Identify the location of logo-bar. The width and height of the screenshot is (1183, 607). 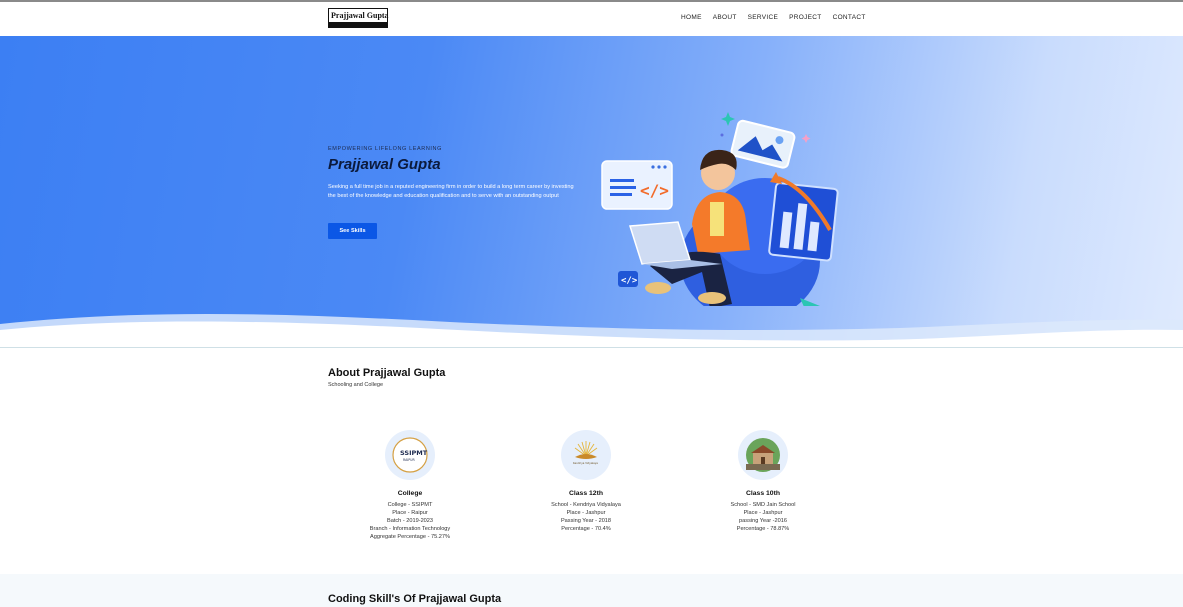
(358, 24).